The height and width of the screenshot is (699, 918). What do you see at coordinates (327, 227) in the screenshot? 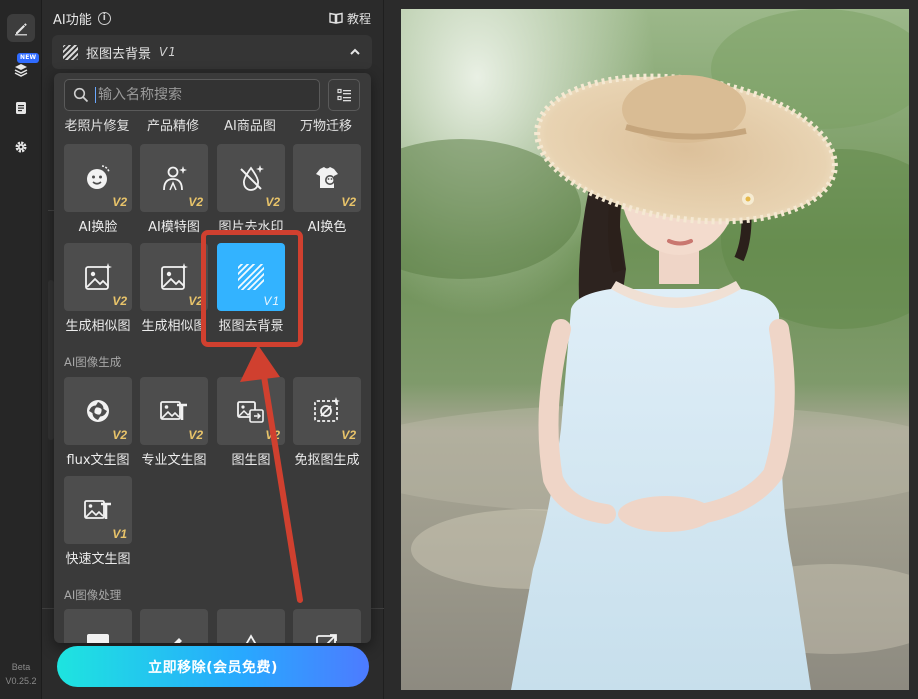
I see `tool-label: AI换色` at bounding box center [327, 227].